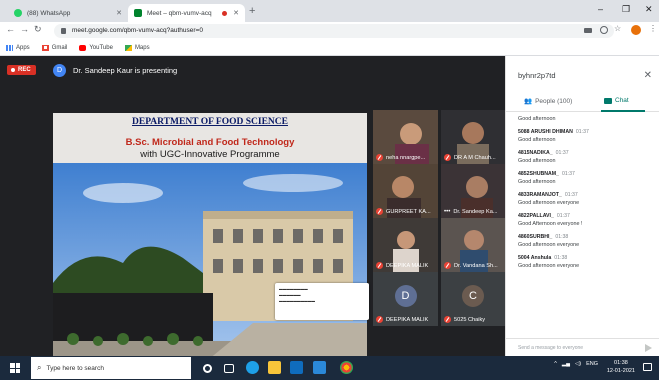 This screenshot has height=380, width=659. What do you see at coordinates (346, 367) in the screenshot?
I see `chrome-icon` at bounding box center [346, 367].